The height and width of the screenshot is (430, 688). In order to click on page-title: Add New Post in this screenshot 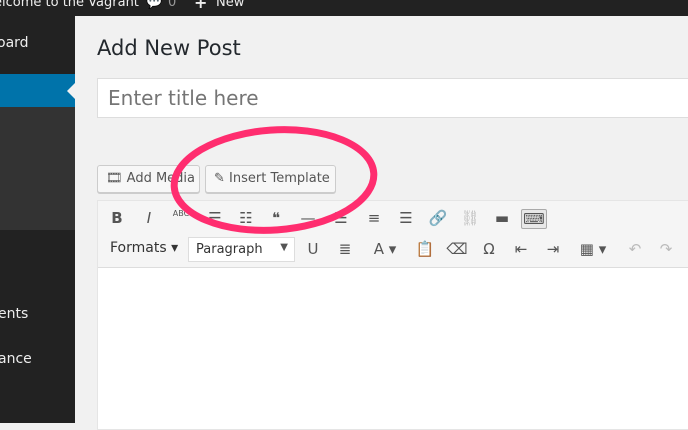, I will do `click(169, 48)`.